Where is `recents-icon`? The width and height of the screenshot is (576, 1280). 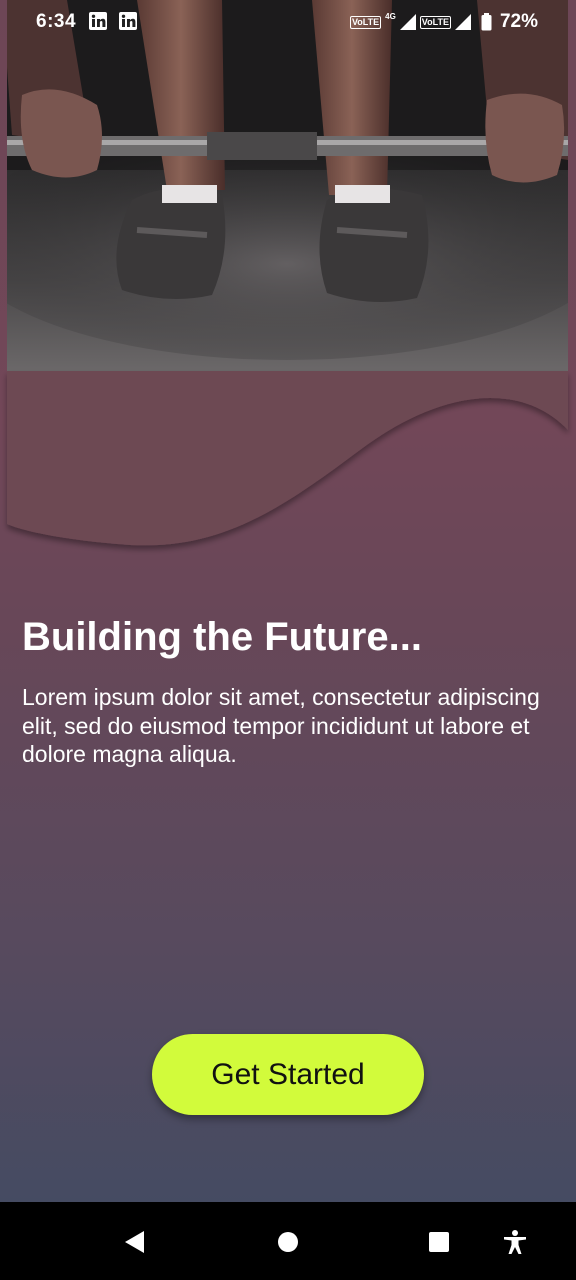
recents-icon is located at coordinates (439, 1242).